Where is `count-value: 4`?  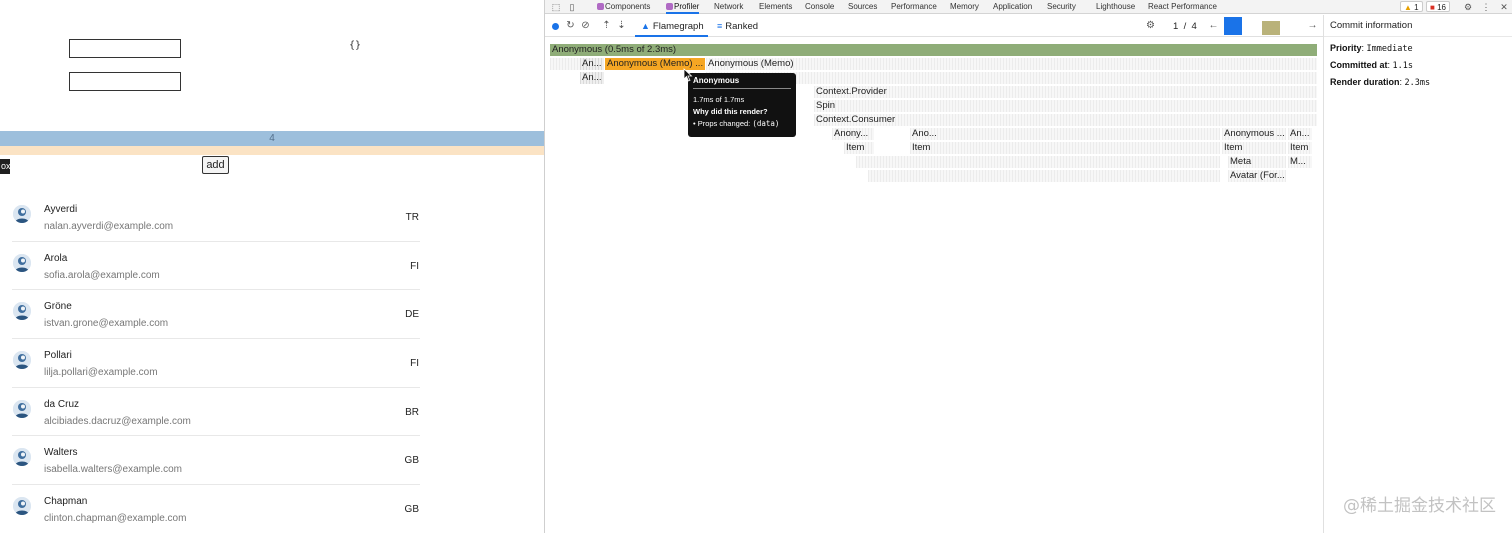 count-value: 4 is located at coordinates (272, 138).